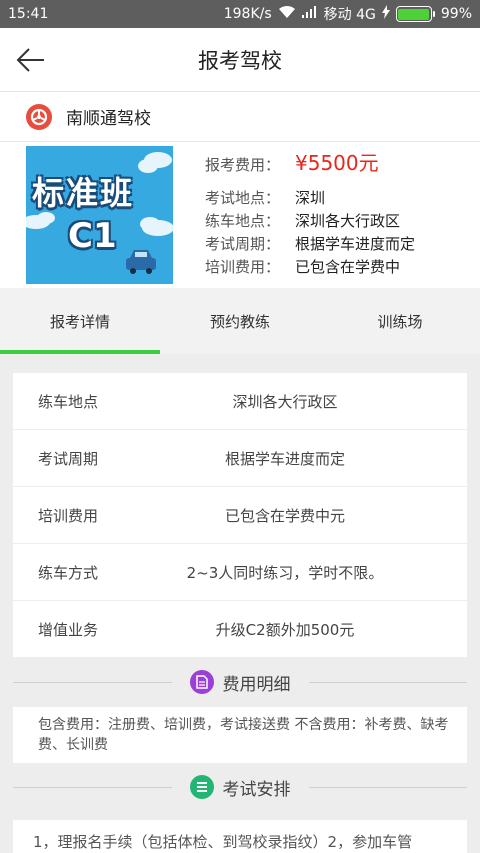 The image size is (480, 853). I want to click on detail-row: 考试地点： 深圳, so click(310, 198).